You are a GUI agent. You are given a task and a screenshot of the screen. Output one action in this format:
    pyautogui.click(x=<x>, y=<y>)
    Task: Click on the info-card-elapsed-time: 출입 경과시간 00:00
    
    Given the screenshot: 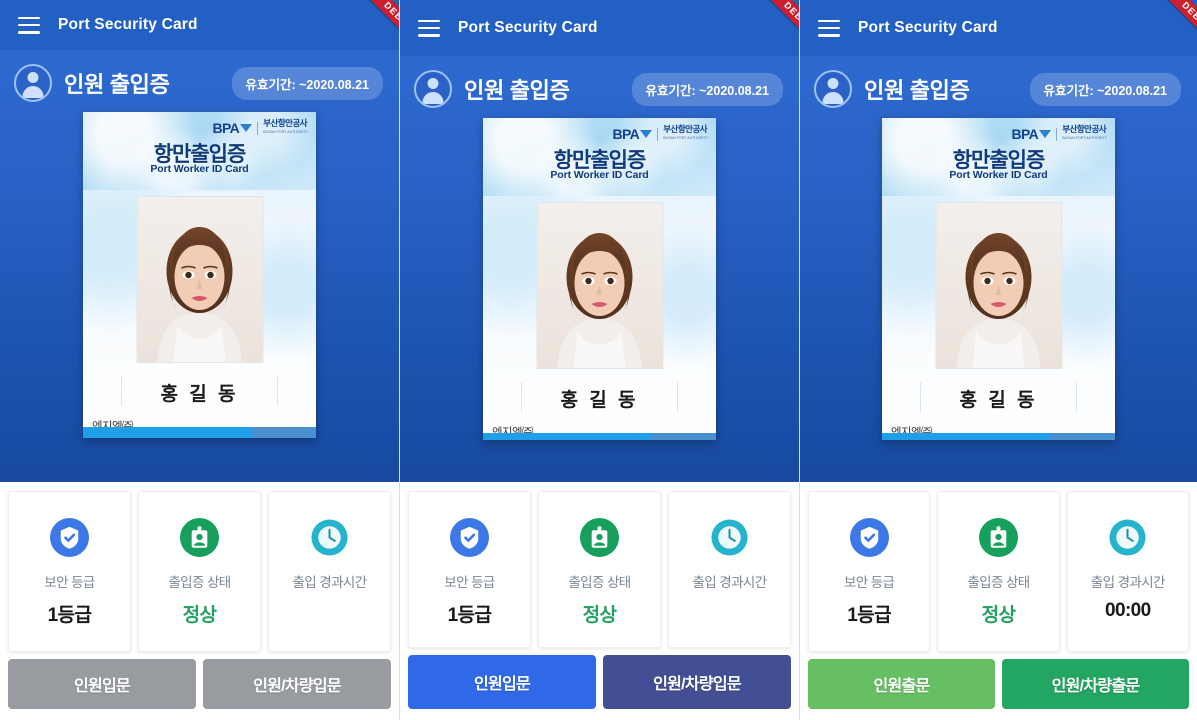 What is the action you would take?
    pyautogui.click(x=1127, y=571)
    